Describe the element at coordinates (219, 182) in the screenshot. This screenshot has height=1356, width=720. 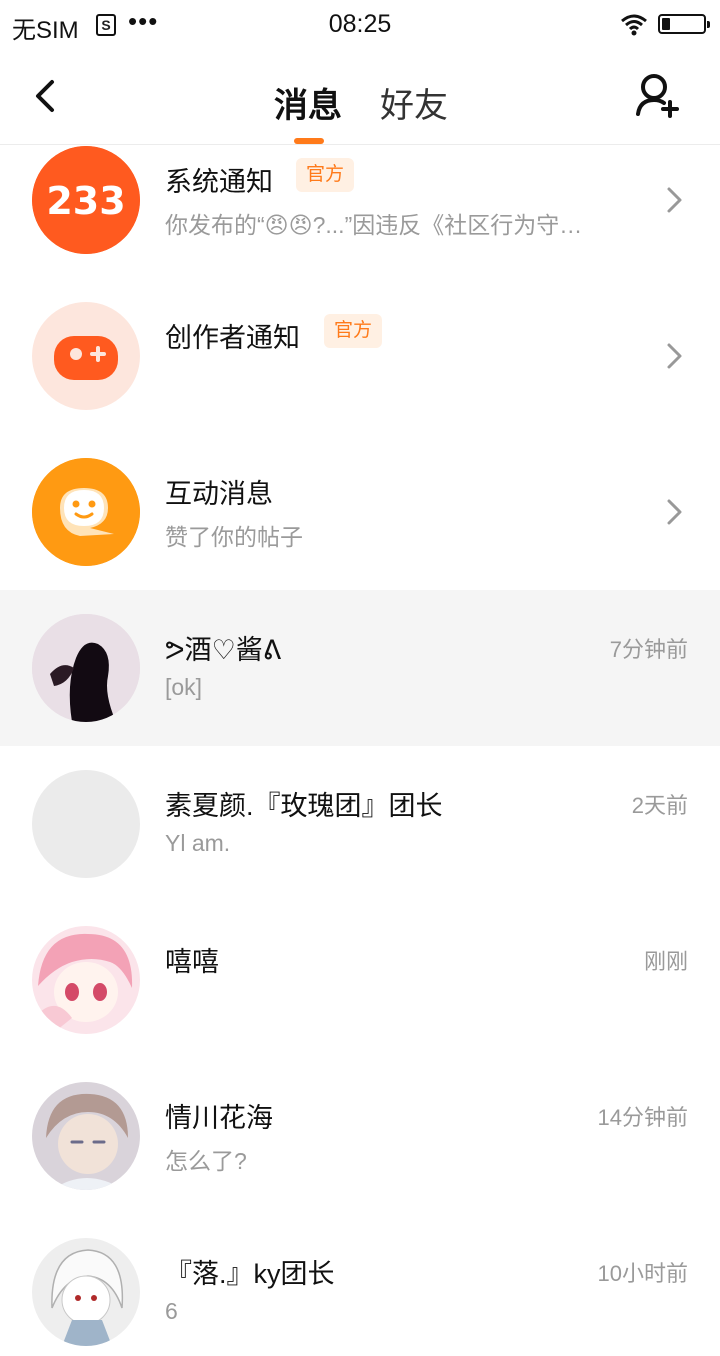
I see `row-title: 系统通知` at that location.